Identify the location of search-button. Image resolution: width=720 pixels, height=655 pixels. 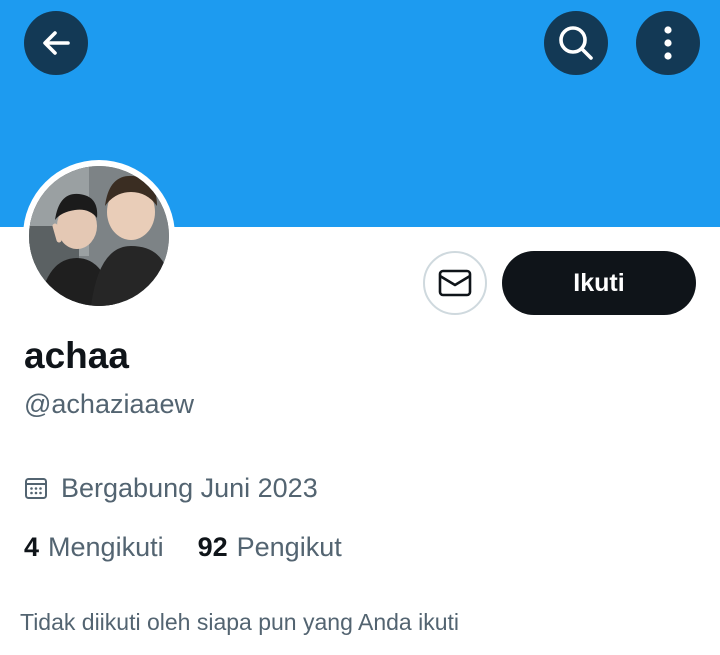
(576, 43).